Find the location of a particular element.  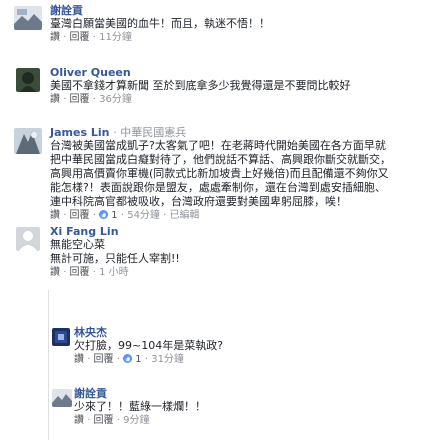

comment-time: 11分鐘 is located at coordinates (115, 37).